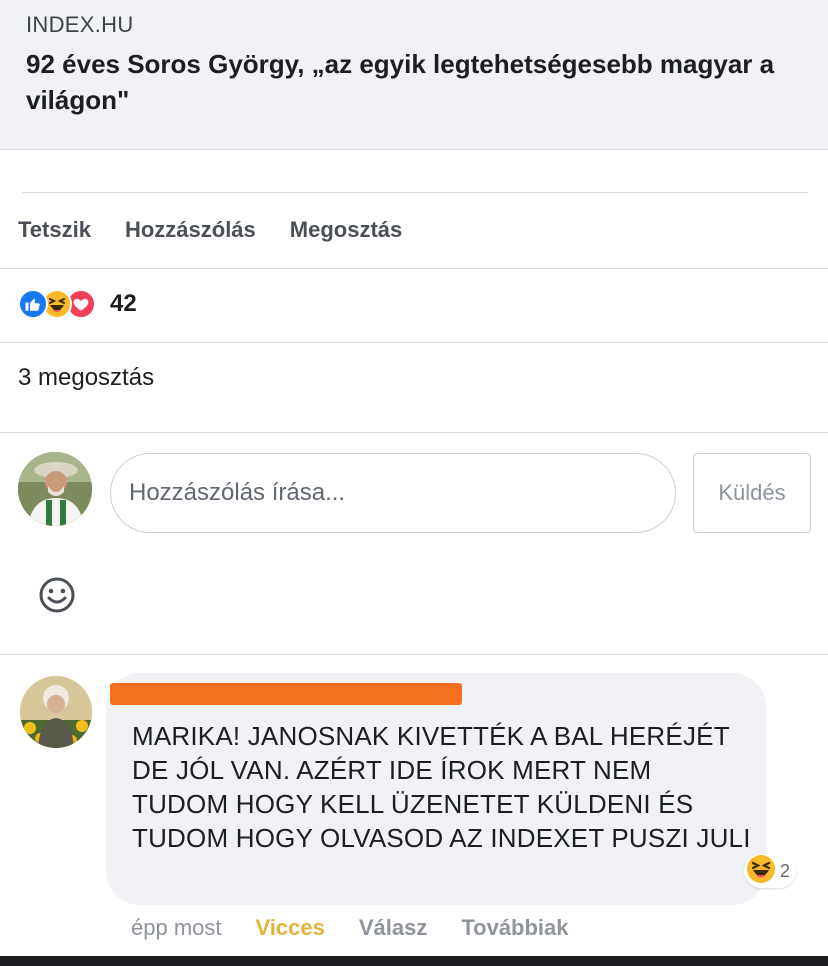  What do you see at coordinates (86, 378) in the screenshot?
I see `share-count: 3 megosztás` at bounding box center [86, 378].